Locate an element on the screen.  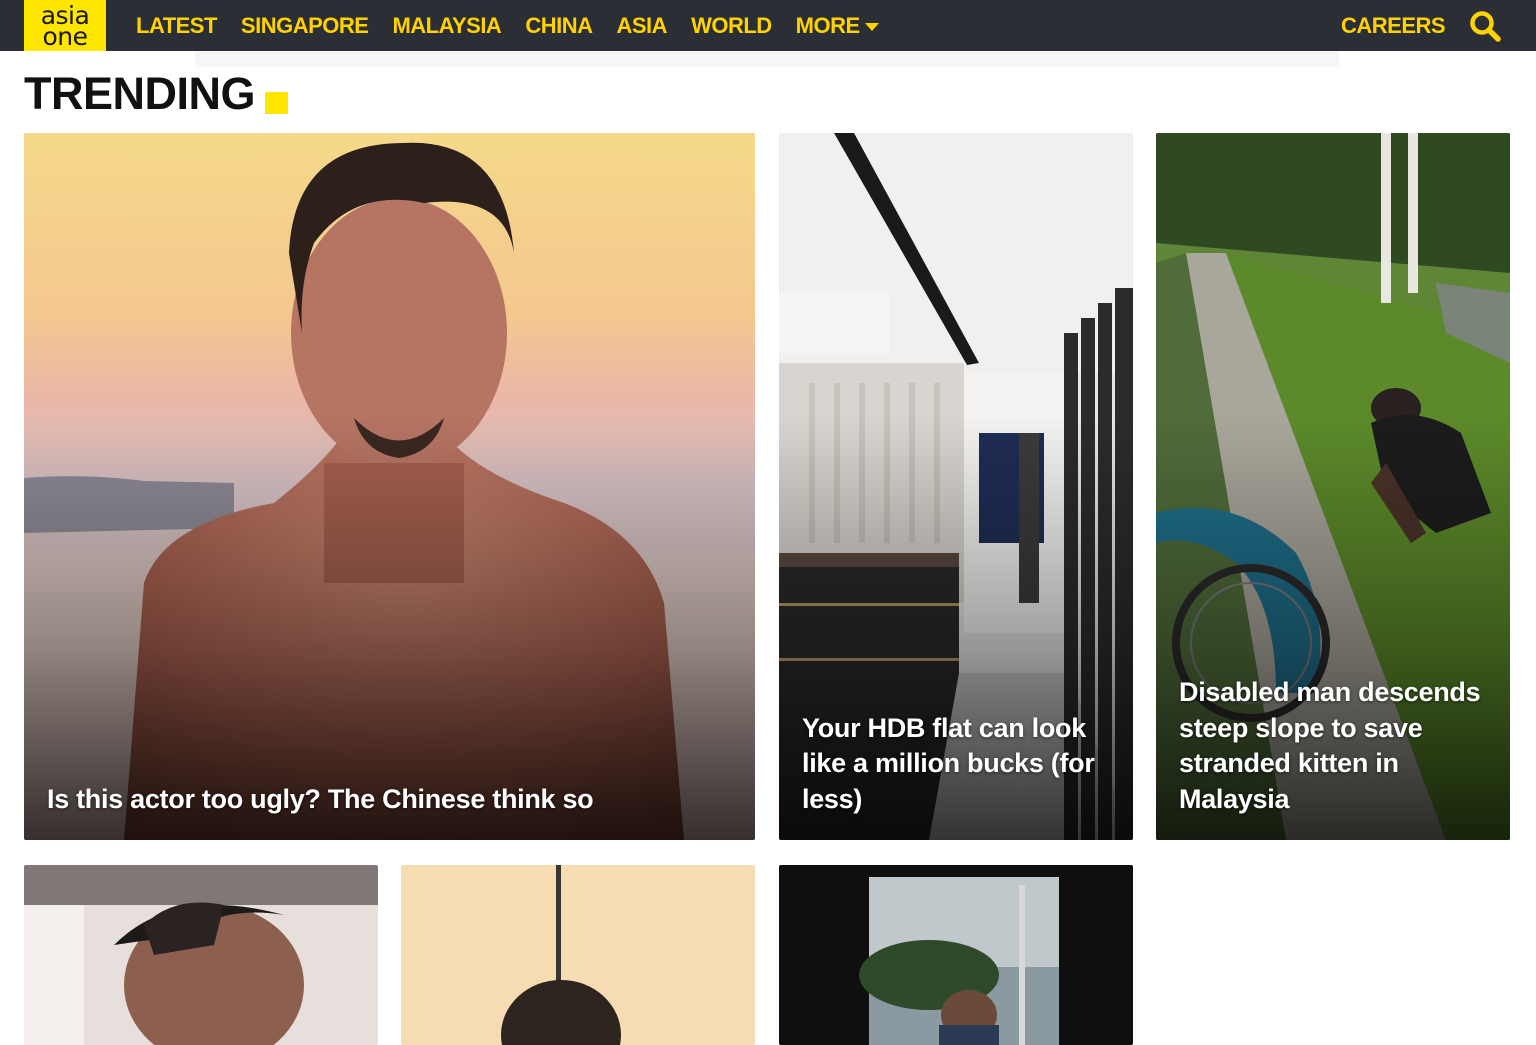
nav-item-more: MORE is located at coordinates (837, 26).